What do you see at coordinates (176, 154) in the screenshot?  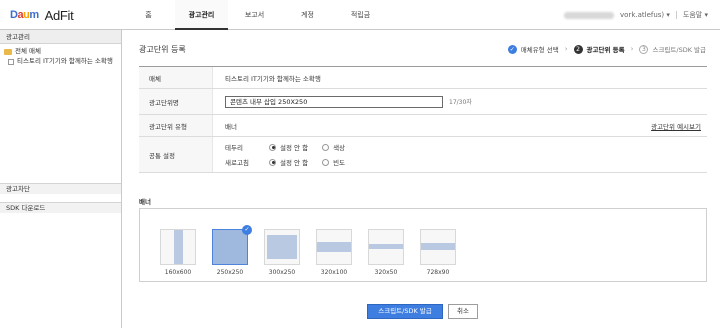 I see `common-settings-label: 공통 설정` at bounding box center [176, 154].